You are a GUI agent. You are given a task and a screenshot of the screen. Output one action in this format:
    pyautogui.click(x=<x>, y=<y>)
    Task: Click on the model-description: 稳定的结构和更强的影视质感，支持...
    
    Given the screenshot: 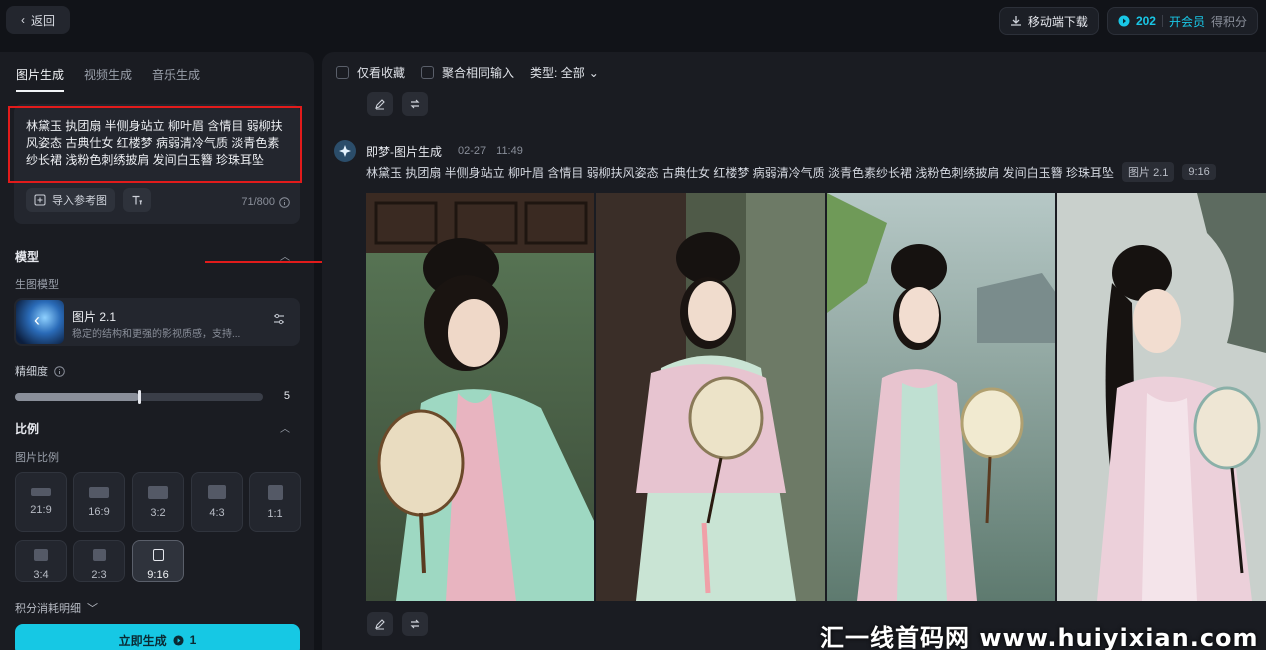 What is the action you would take?
    pyautogui.click(x=156, y=334)
    